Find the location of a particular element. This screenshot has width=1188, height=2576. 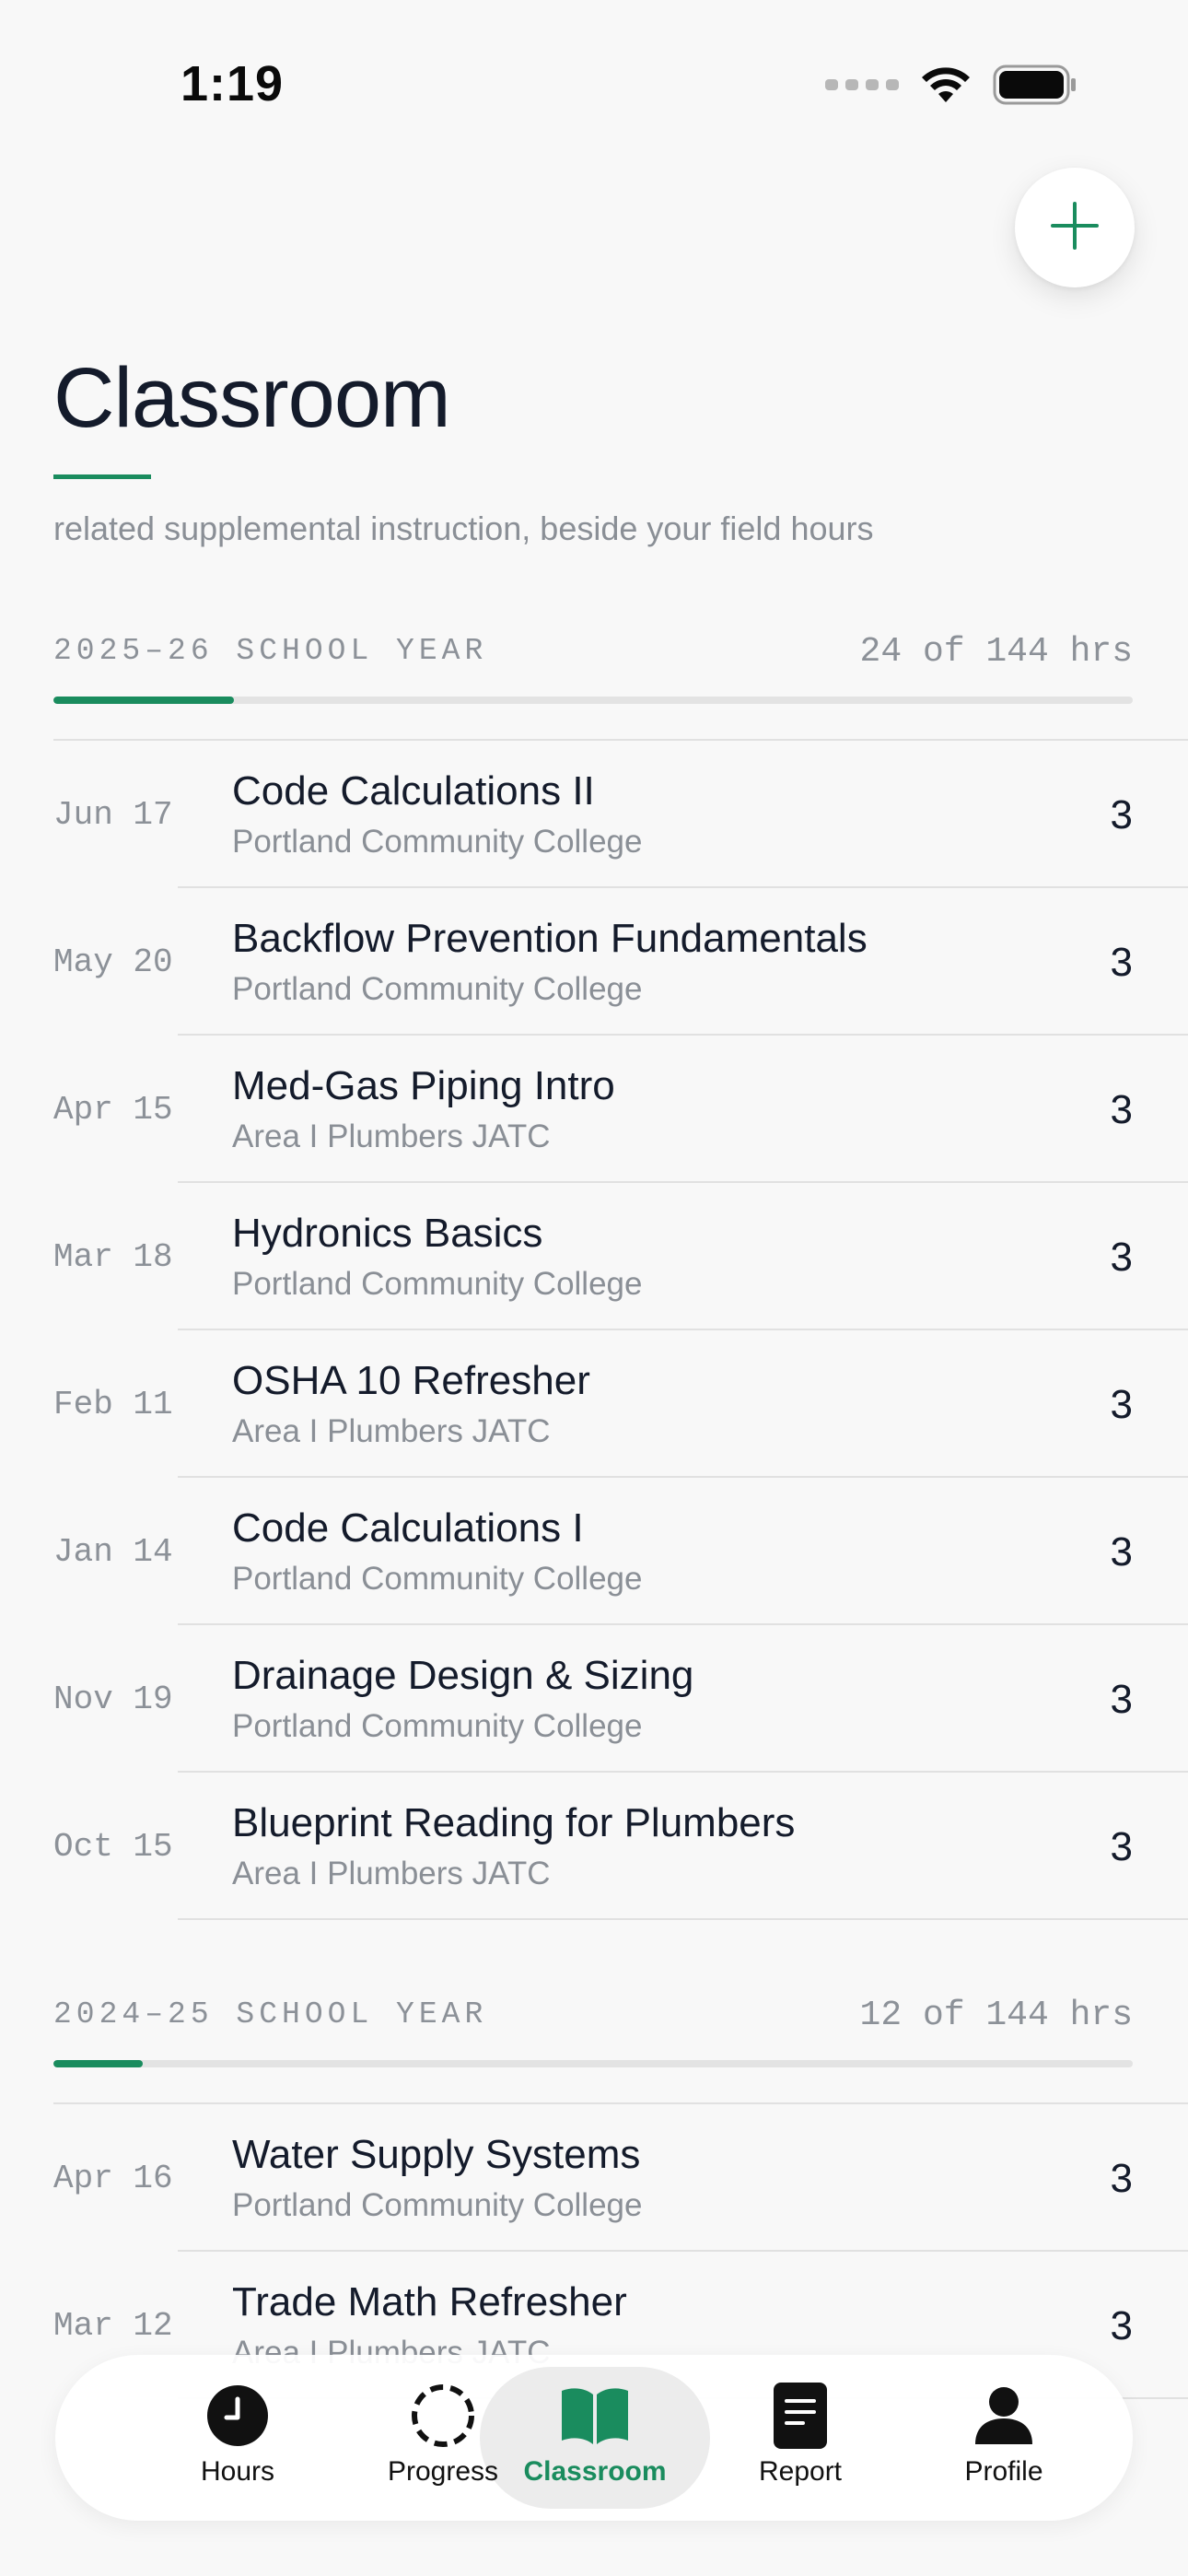

status-bar: 1:19 is located at coordinates (594, 87).